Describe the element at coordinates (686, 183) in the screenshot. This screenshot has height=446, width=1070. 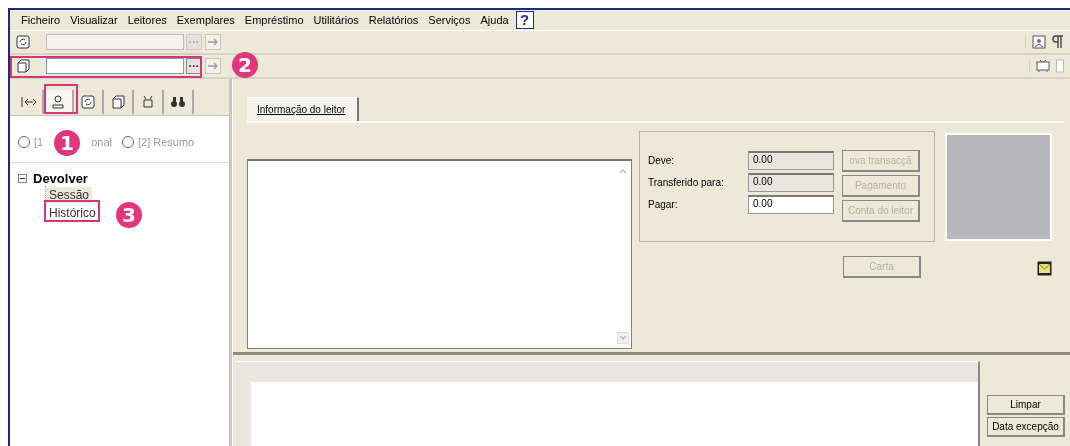
I see `field-label: Transferido para:` at that location.